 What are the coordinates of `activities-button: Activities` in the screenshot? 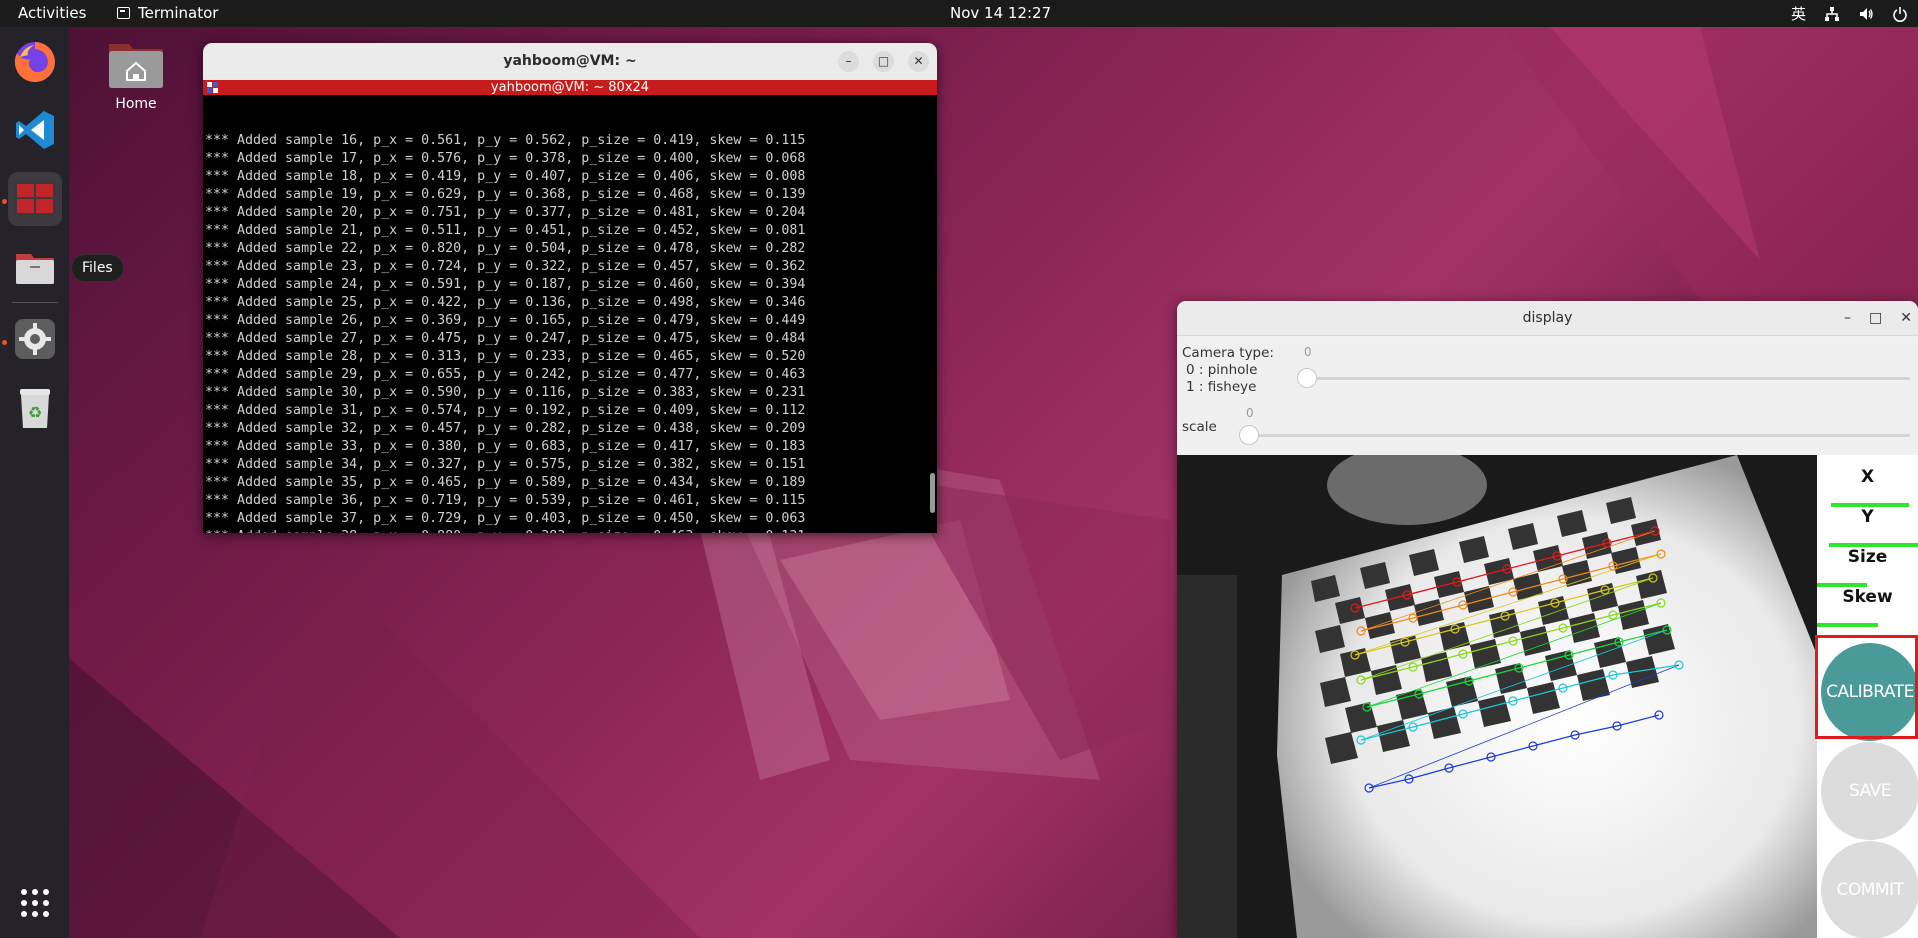 It's located at (52, 13).